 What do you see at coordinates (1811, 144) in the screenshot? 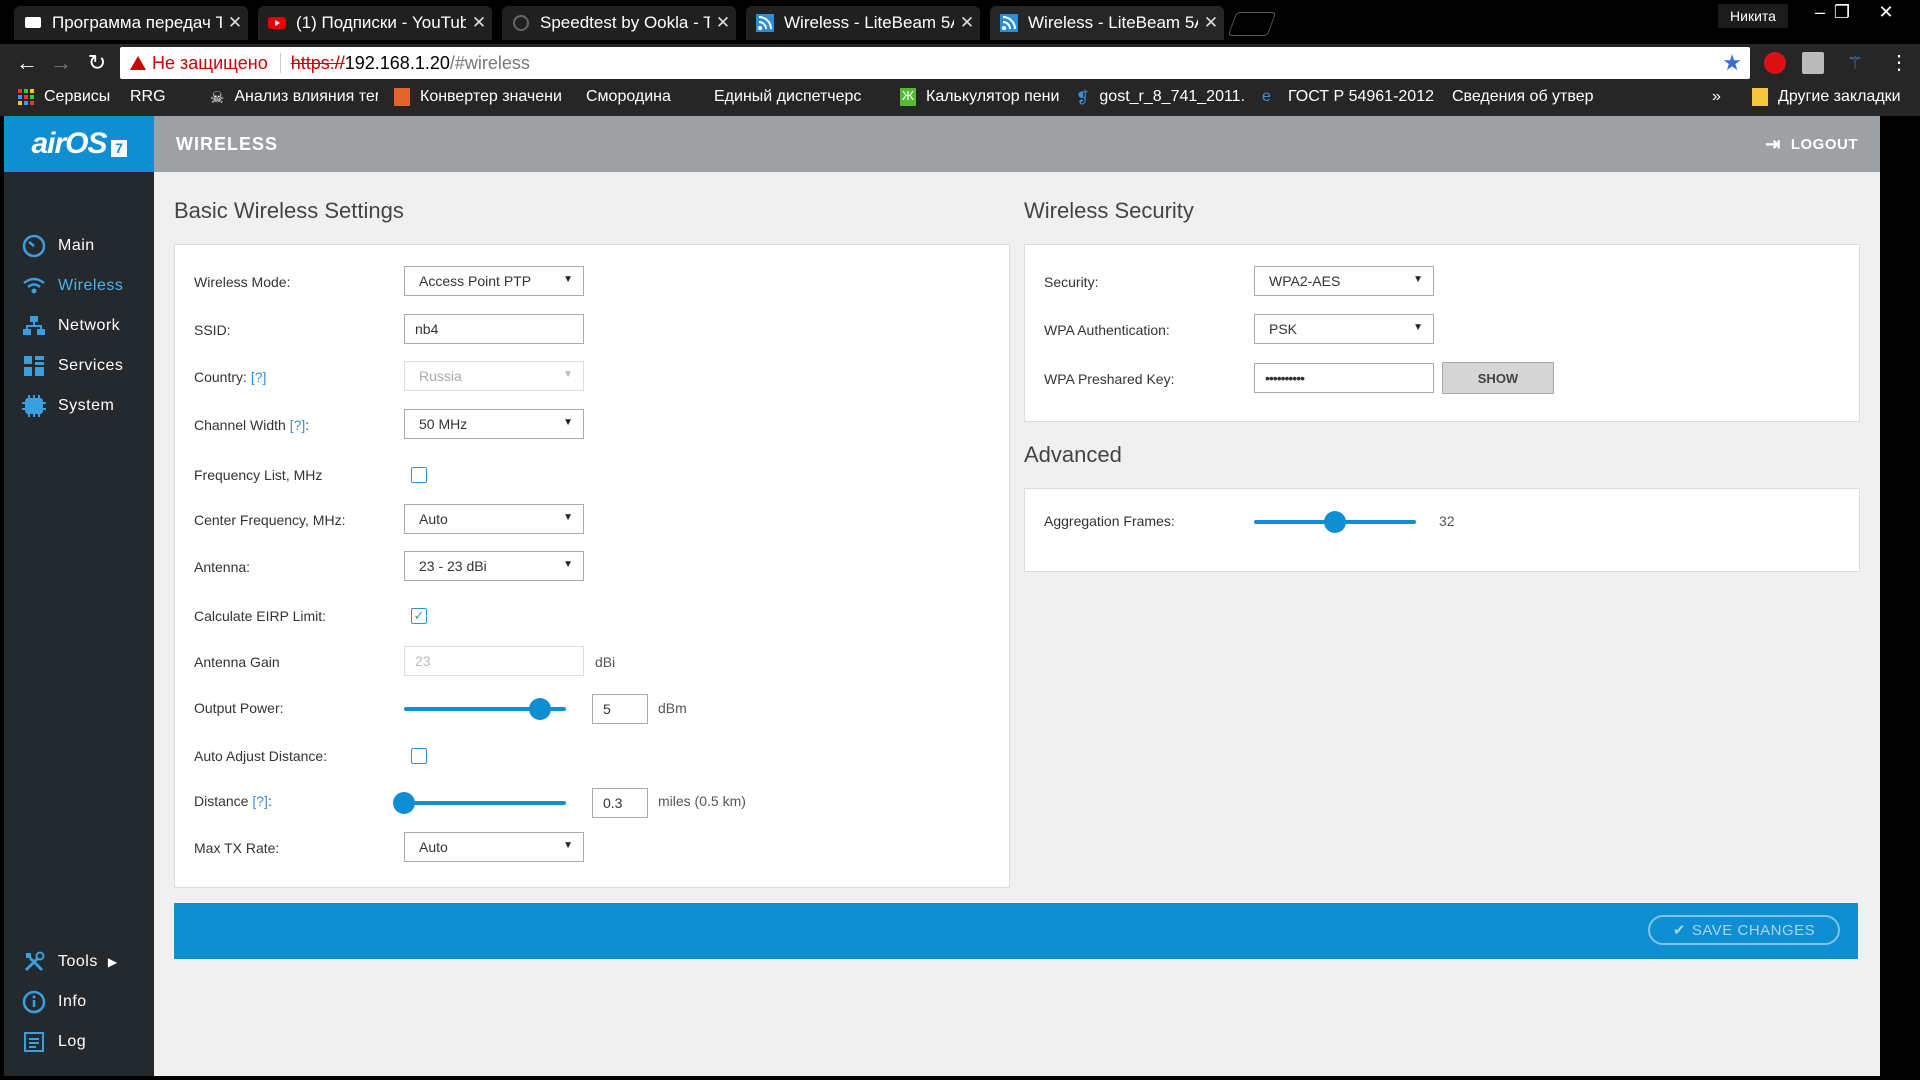
I see `logout-button: ⇥ LOGOUT` at bounding box center [1811, 144].